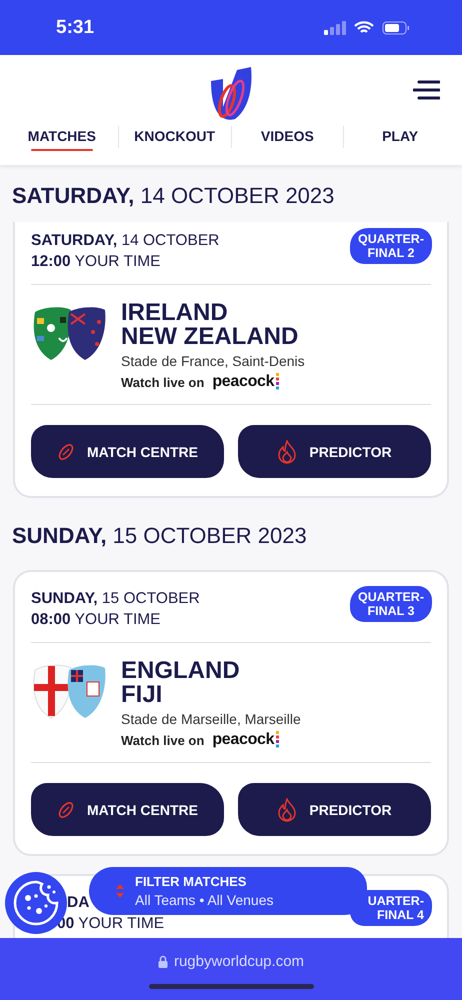 The height and width of the screenshot is (1000, 462). I want to click on sort-icon, so click(120, 891).